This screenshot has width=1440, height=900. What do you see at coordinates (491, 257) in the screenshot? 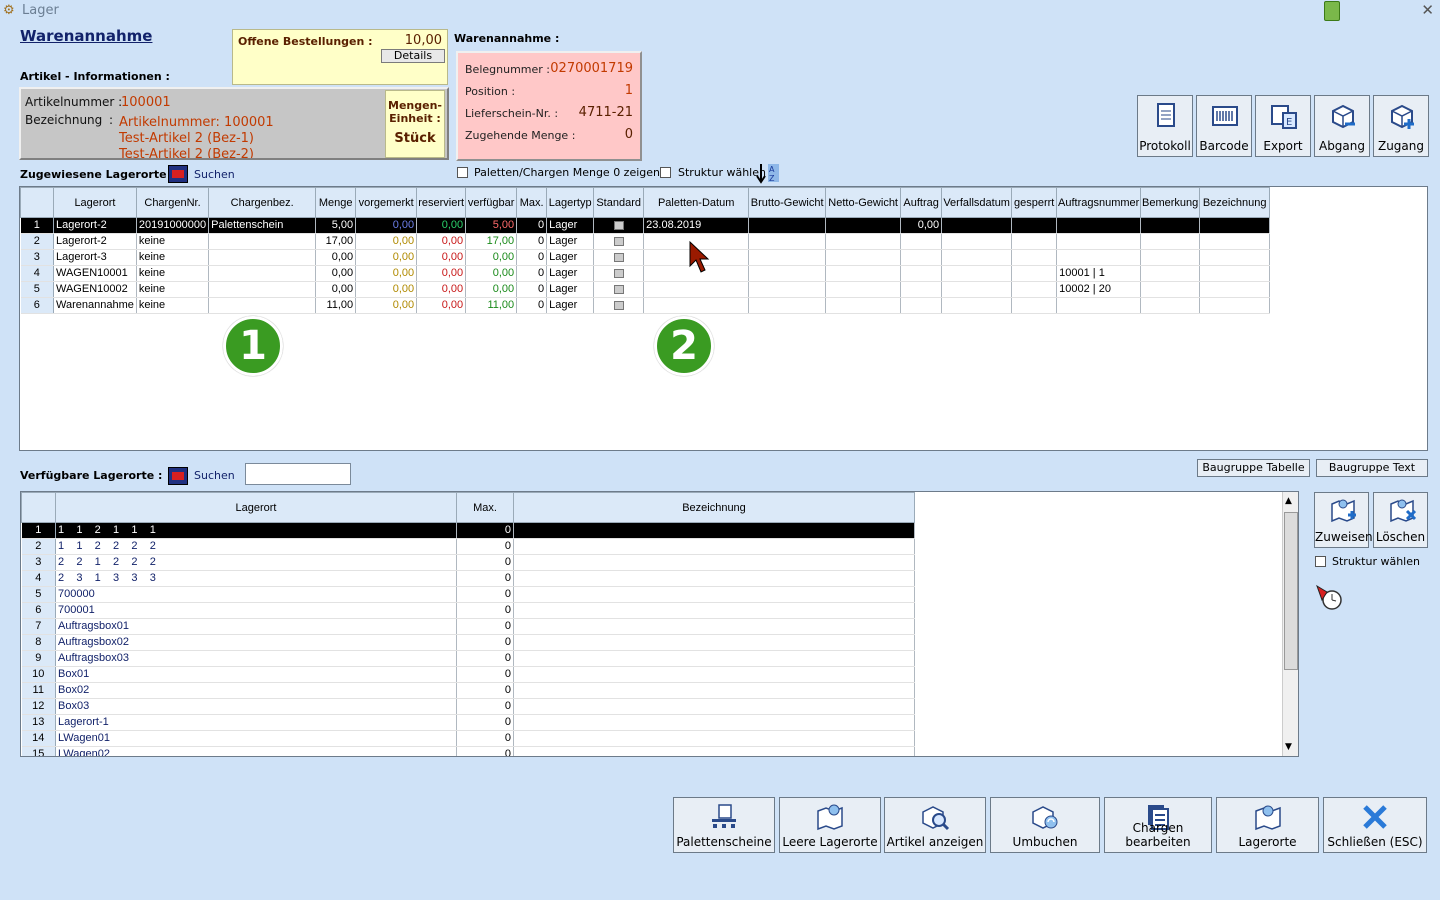
I see `cell-verf: 0,00` at bounding box center [491, 257].